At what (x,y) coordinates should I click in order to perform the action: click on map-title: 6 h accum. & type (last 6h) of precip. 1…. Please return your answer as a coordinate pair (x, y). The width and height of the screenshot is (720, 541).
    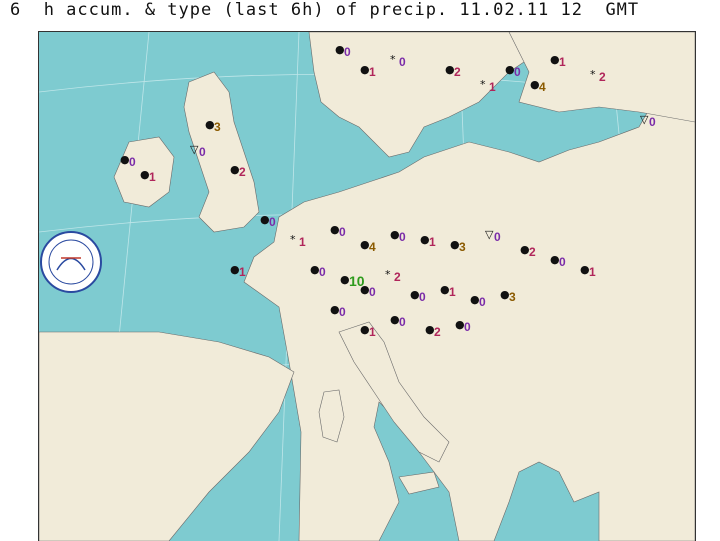
    Looking at the image, I should click on (325, 10).